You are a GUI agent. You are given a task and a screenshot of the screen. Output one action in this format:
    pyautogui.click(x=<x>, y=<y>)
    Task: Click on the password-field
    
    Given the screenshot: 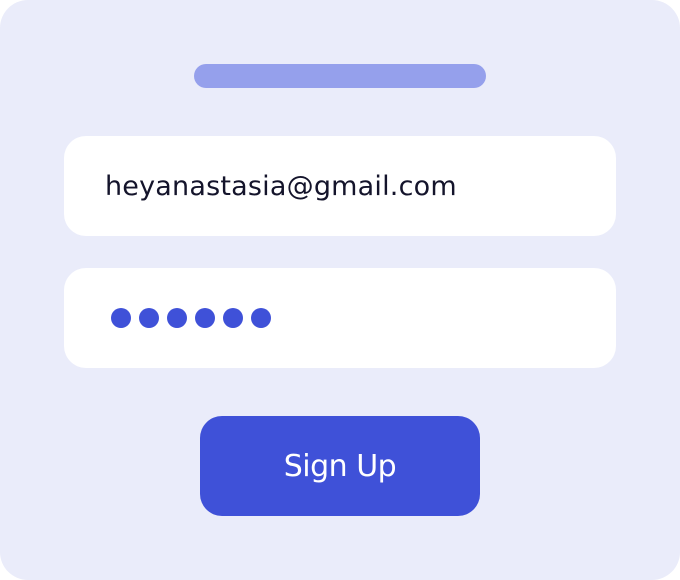 What is the action you would take?
    pyautogui.click(x=340, y=318)
    